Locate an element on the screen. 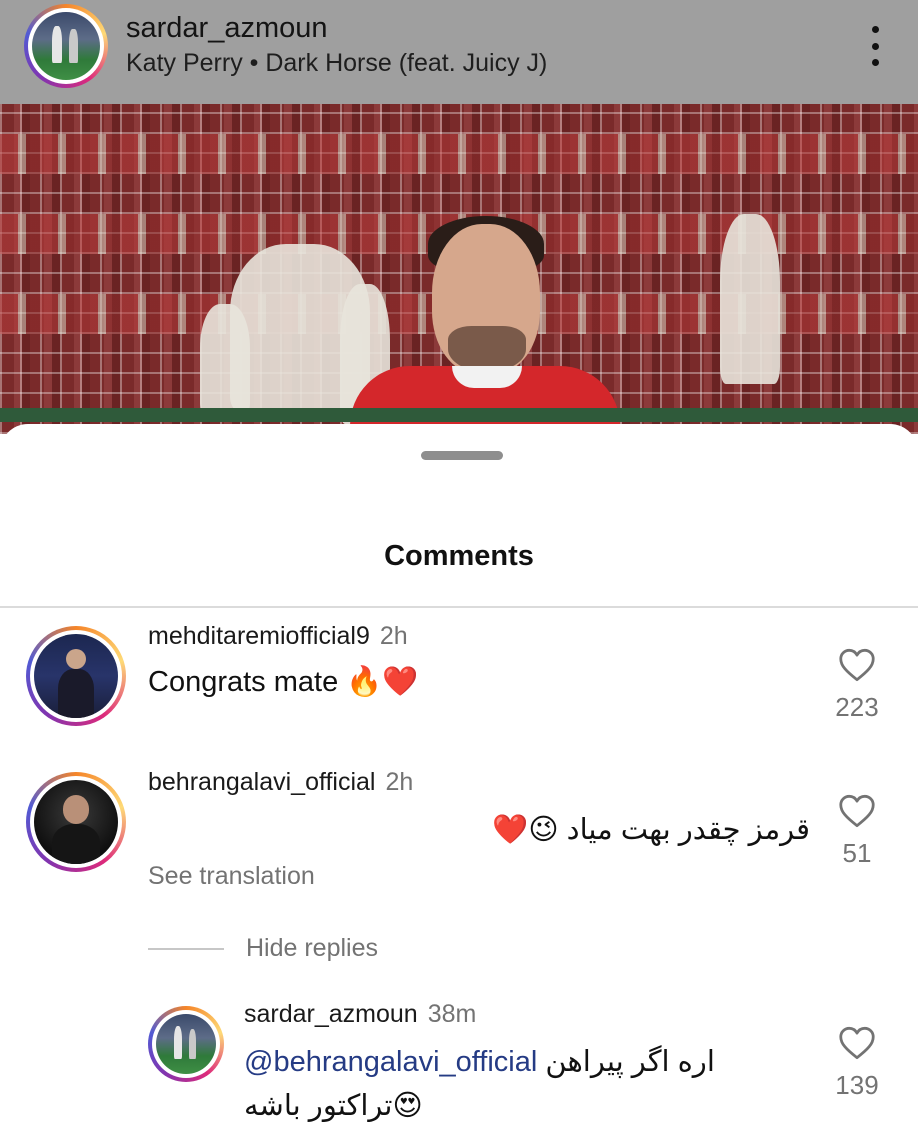 This screenshot has width=918, height=1122. like-count: 223 is located at coordinates (857, 707).